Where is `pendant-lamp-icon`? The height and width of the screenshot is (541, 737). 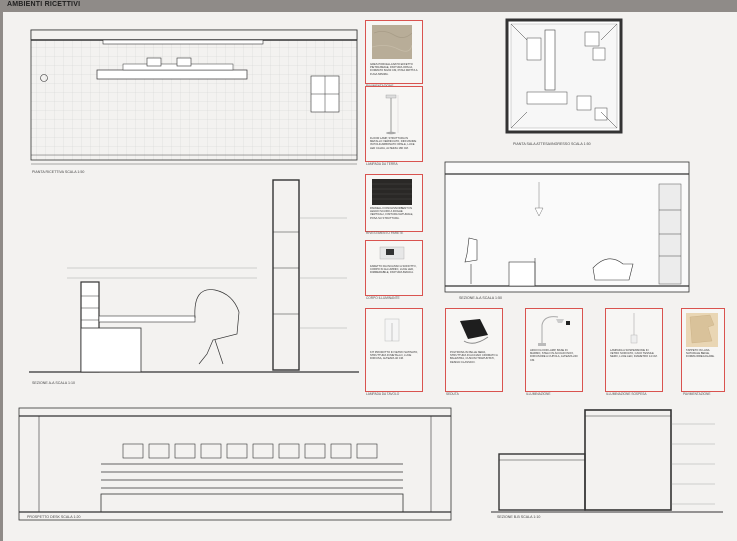 pendant-lamp-icon is located at coordinates (634, 328).